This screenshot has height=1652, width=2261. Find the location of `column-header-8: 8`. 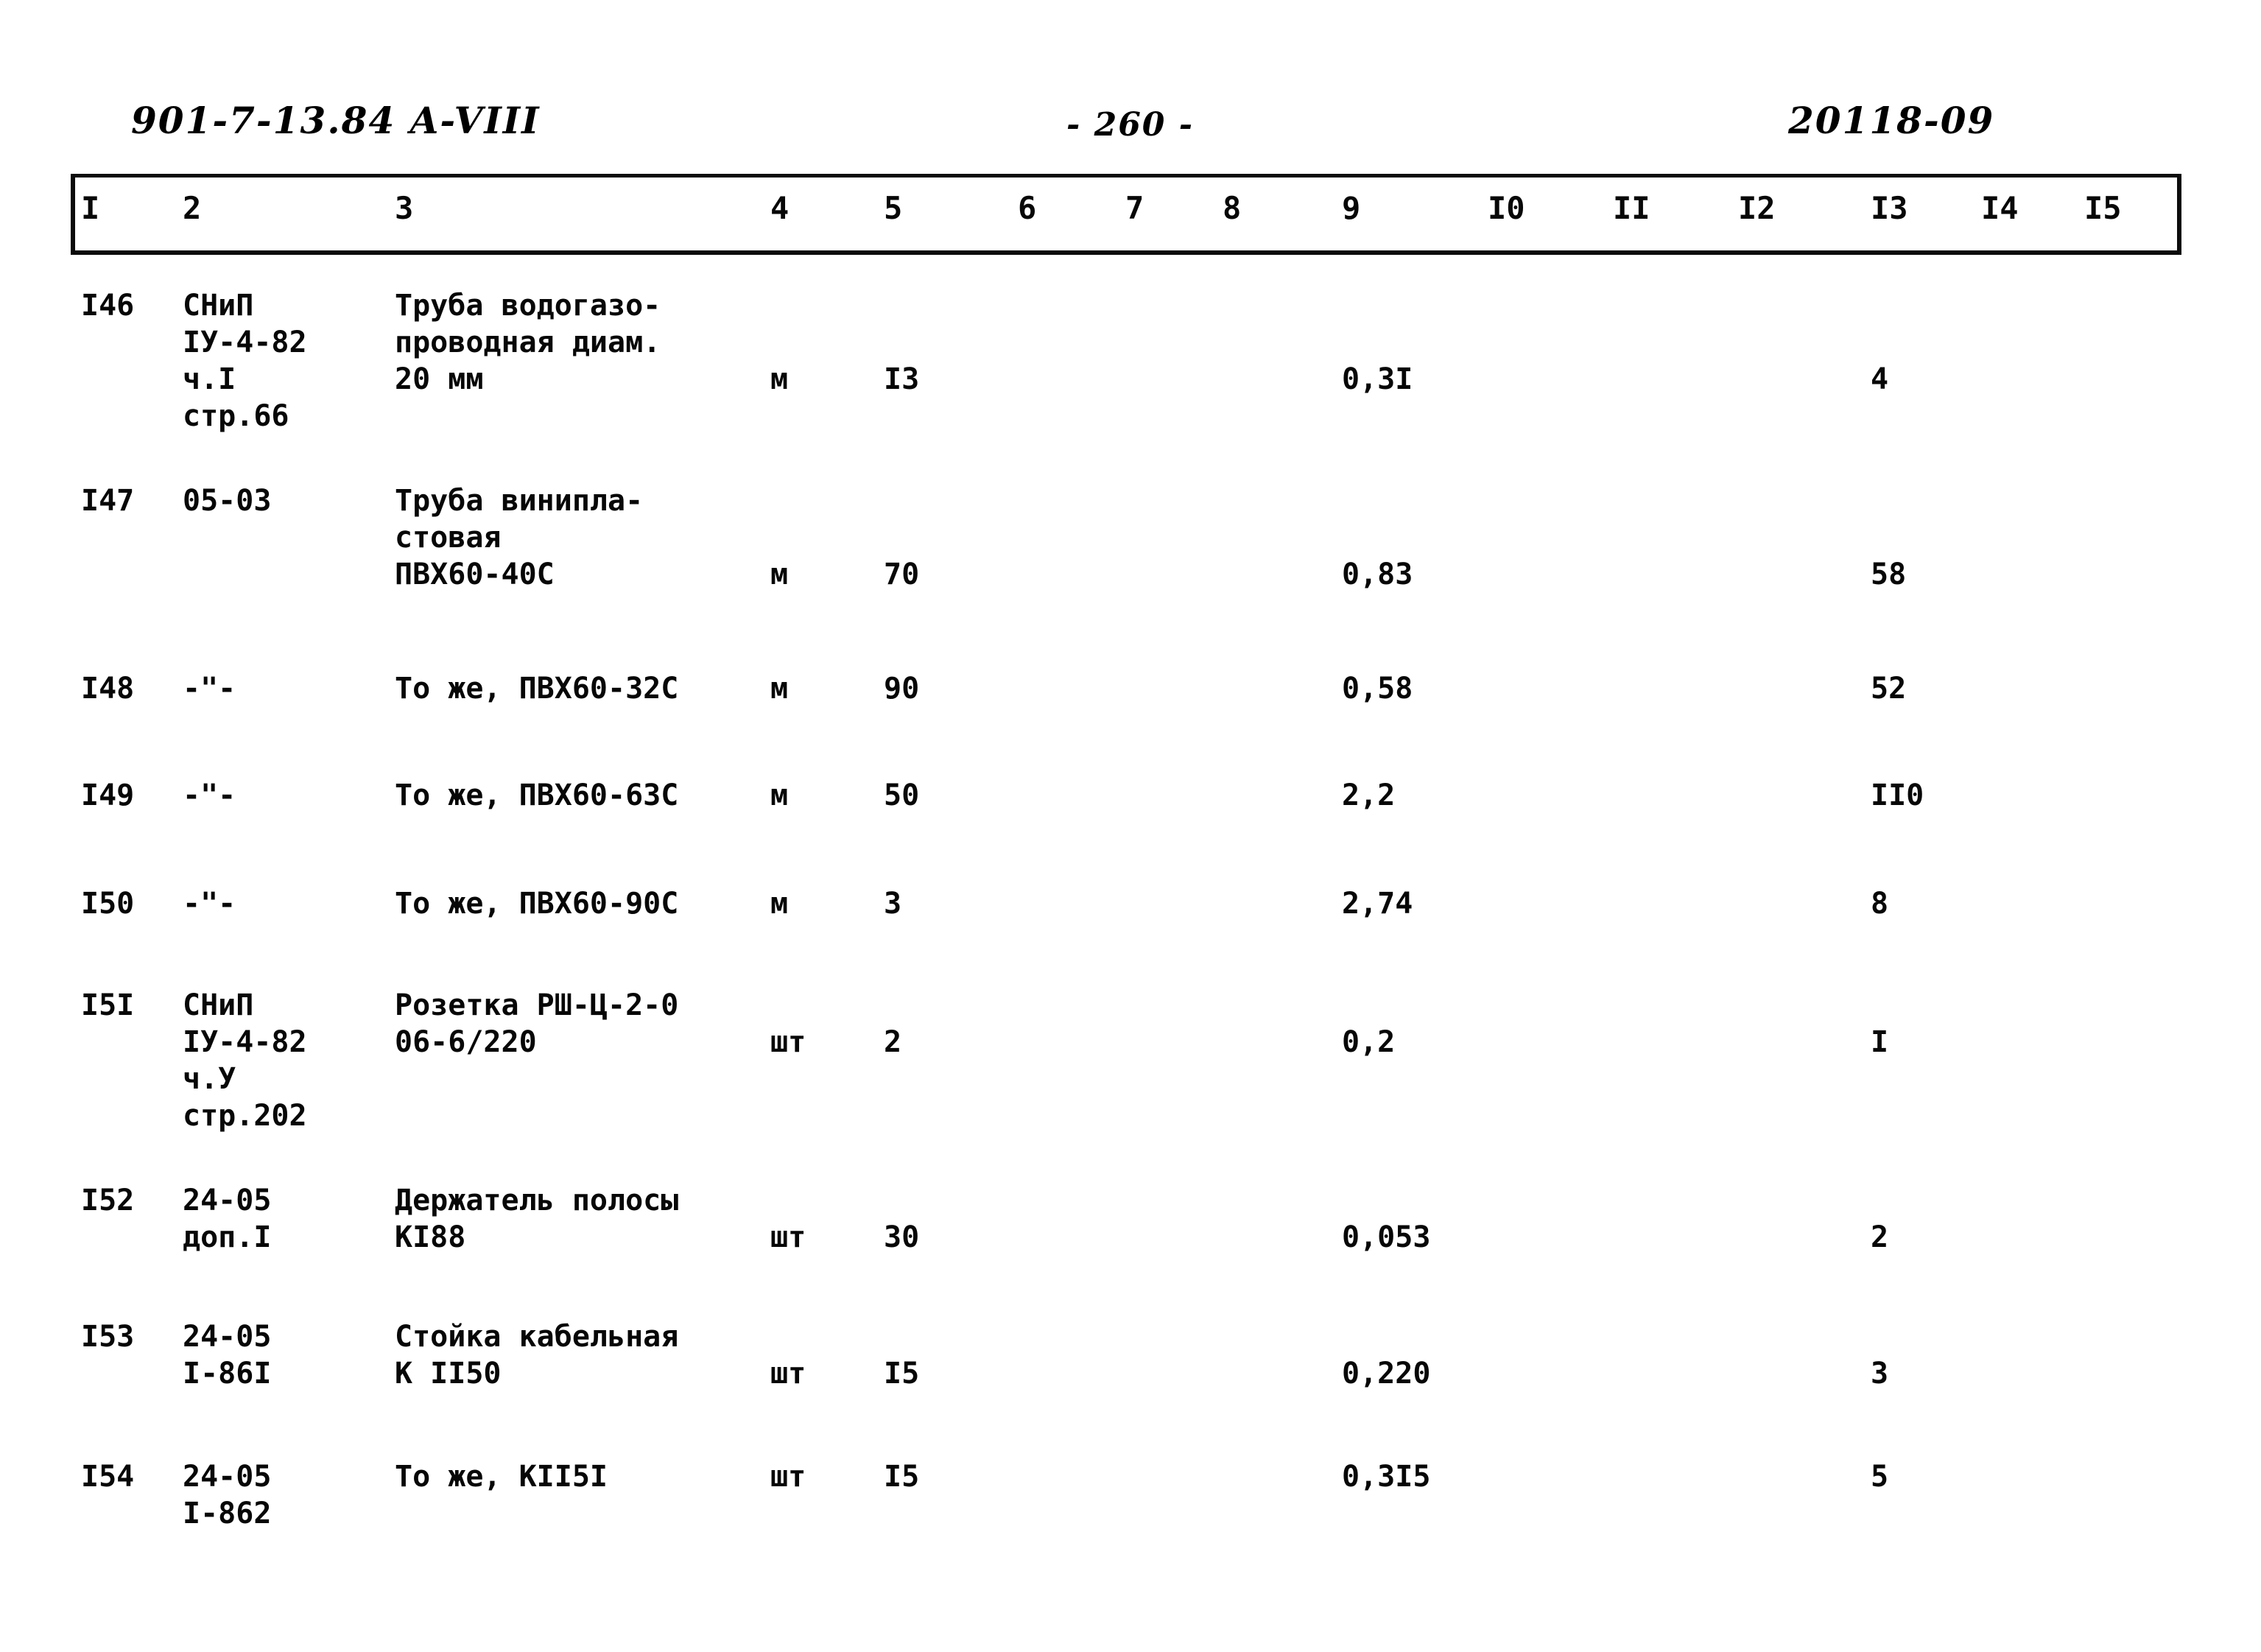

column-header-8: 8 is located at coordinates (1232, 208).